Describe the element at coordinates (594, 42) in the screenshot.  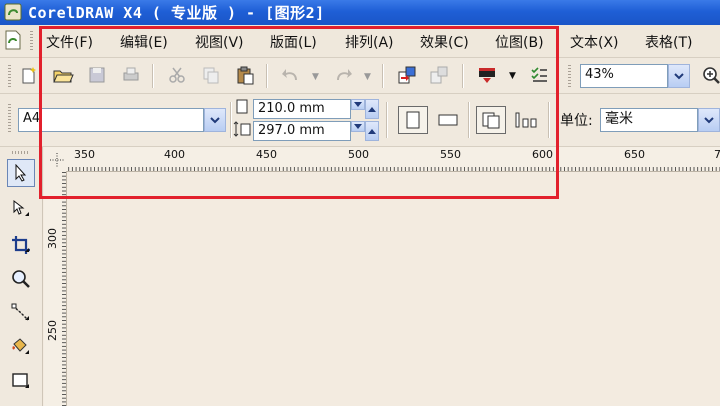
I see `menu-text: 文本(X)` at that location.